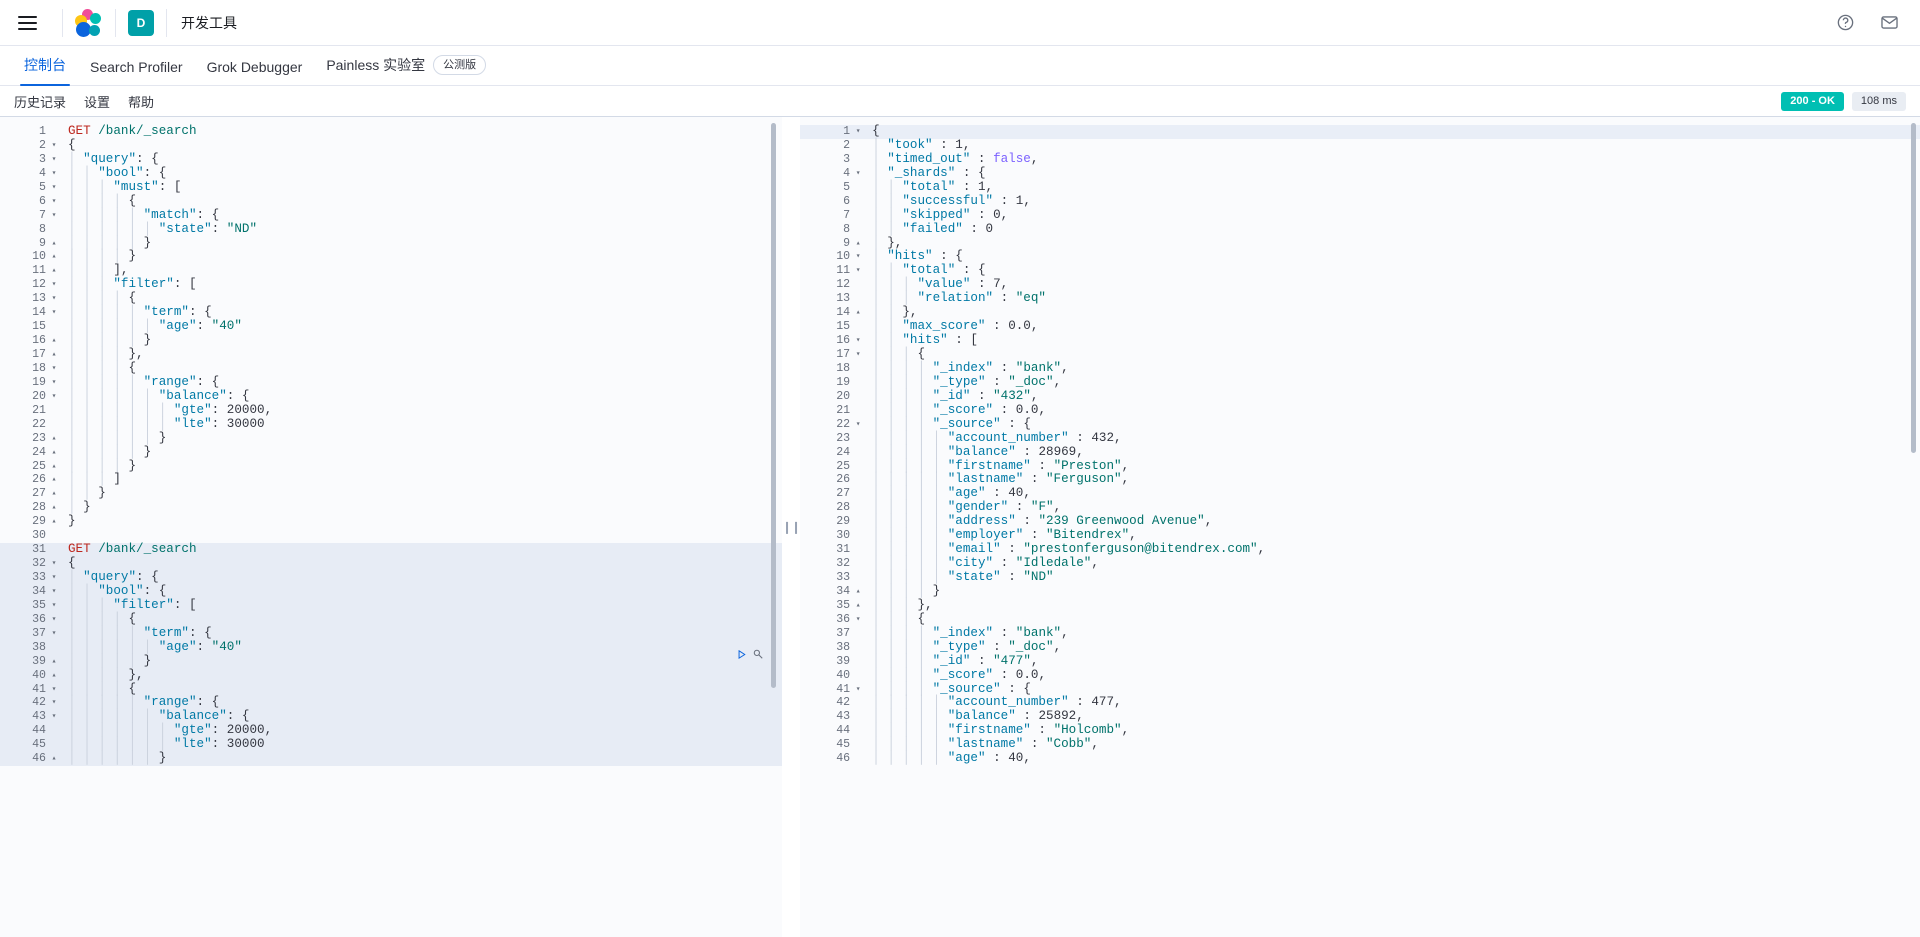 The height and width of the screenshot is (937, 1920). I want to click on editor-line: 17 ▾ │ │ │ {, so click(1360, 354).